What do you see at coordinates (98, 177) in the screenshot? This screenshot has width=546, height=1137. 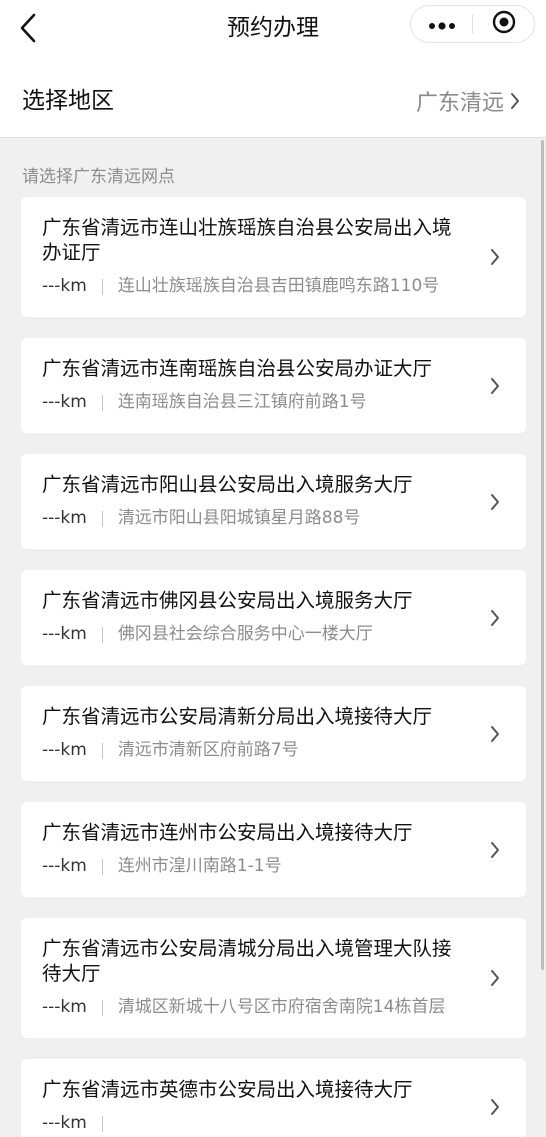 I see `list-hint: 请选择广东清远网点` at bounding box center [98, 177].